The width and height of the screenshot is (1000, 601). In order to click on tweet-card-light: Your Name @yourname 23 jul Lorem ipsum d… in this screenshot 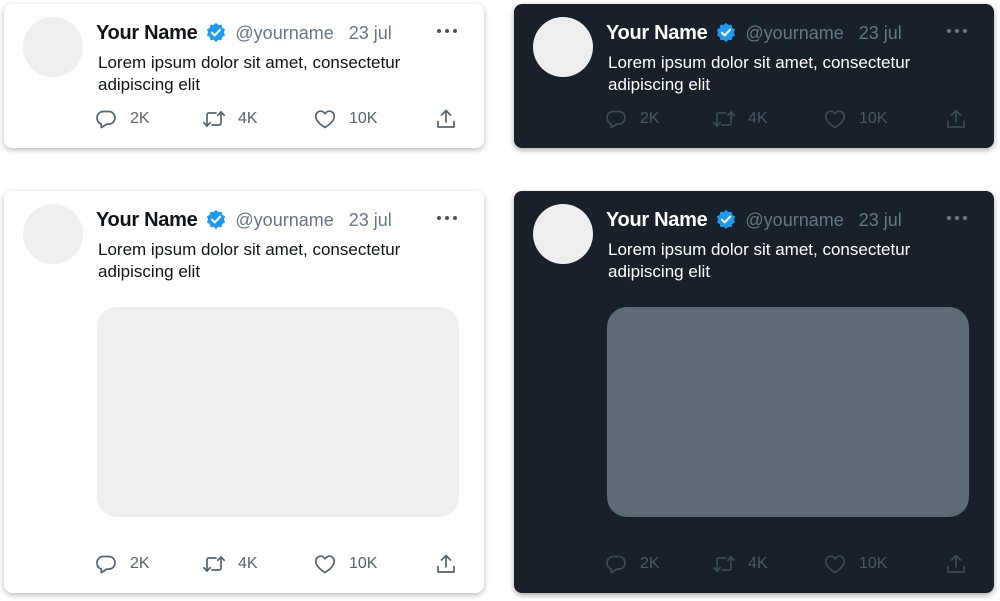, I will do `click(244, 76)`.